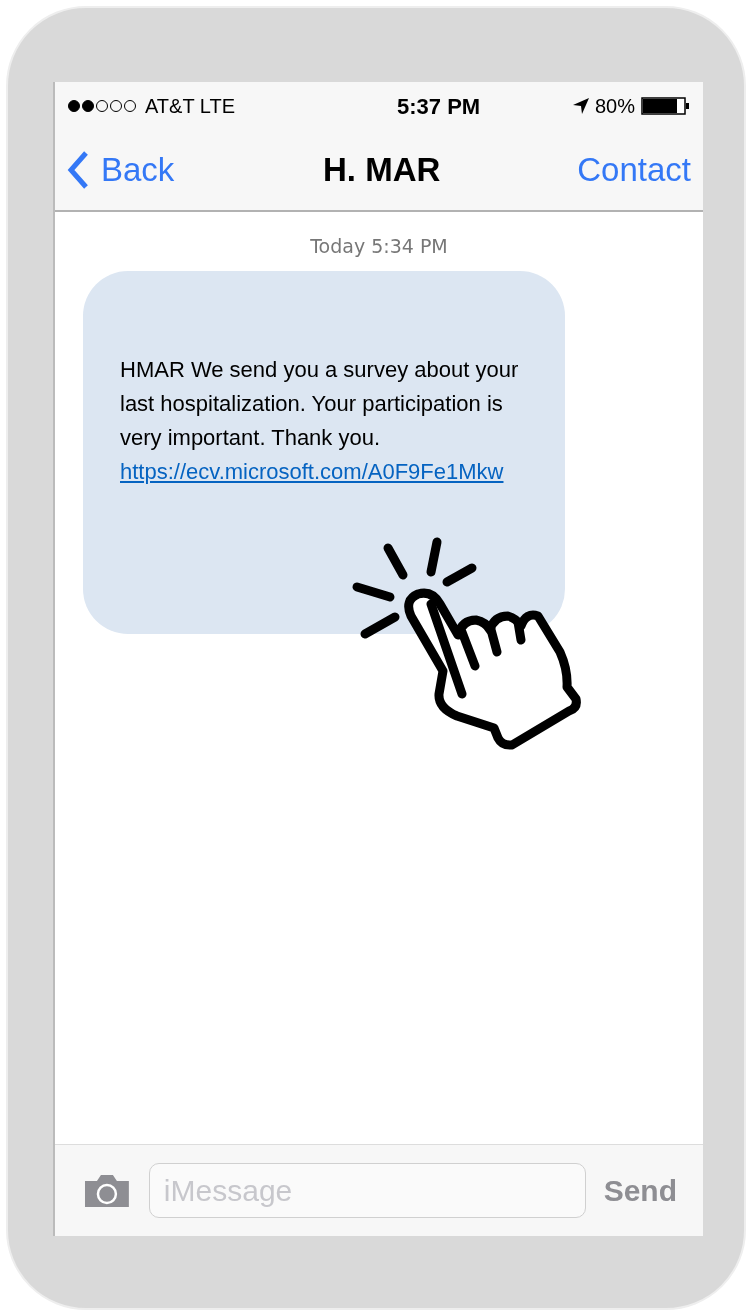 The width and height of the screenshot is (748, 1314). Describe the element at coordinates (640, 1190) in the screenshot. I see `send-button: Send` at that location.